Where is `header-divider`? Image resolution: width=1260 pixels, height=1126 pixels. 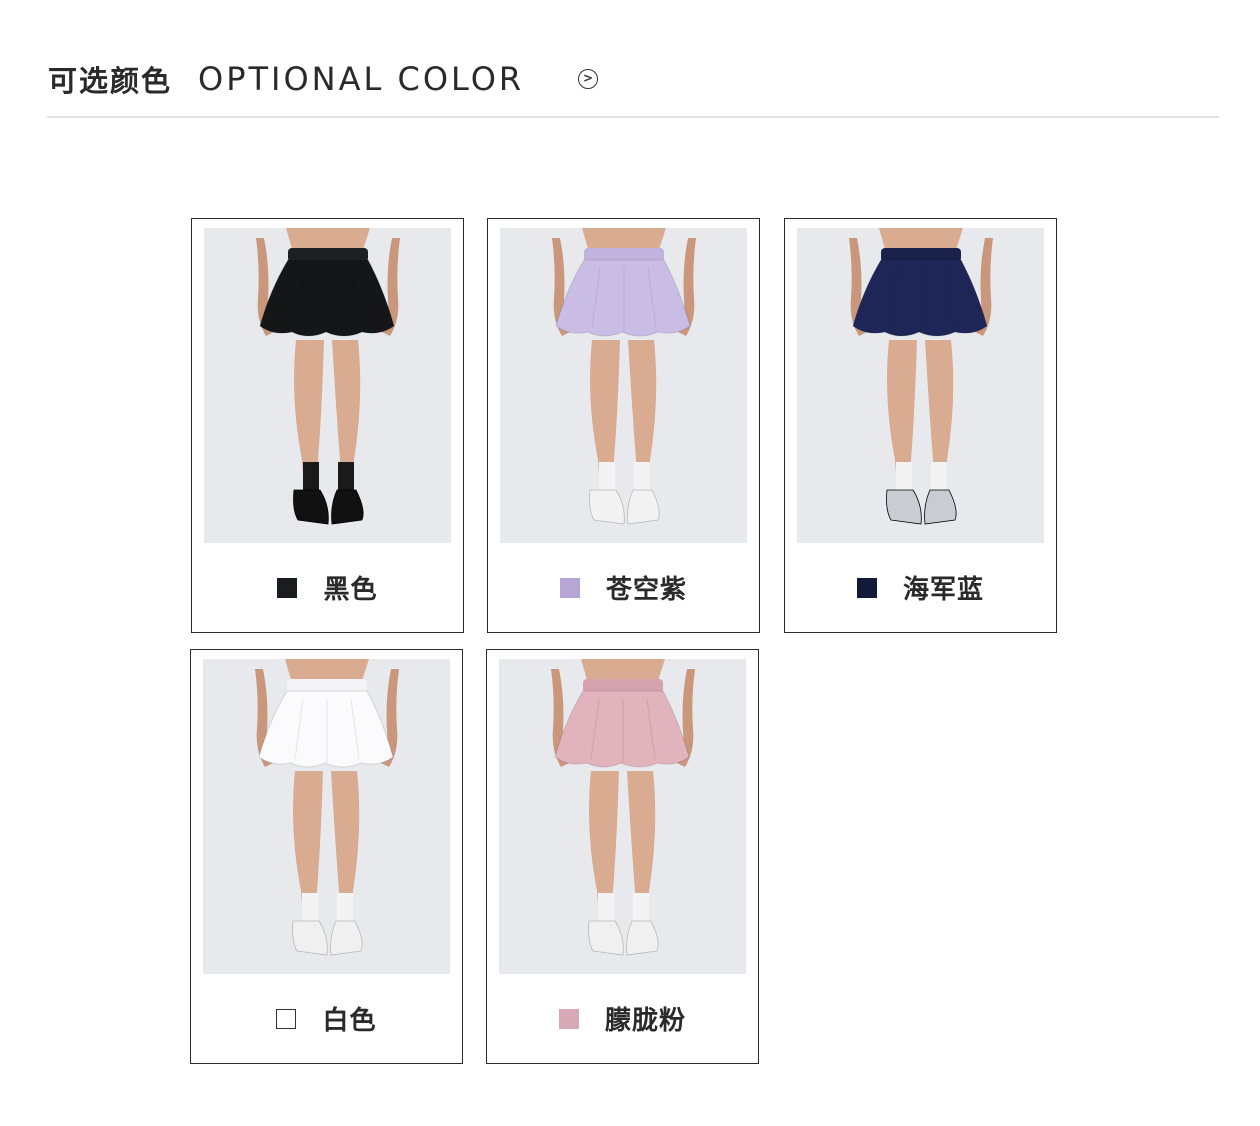
header-divider is located at coordinates (633, 117).